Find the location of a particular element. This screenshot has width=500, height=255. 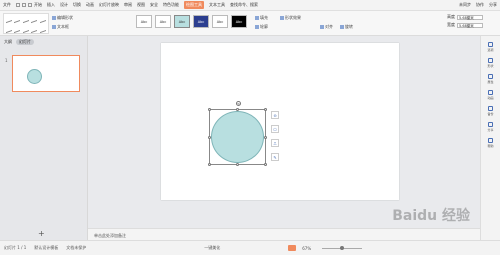

sidebar-shape: 形状 is located at coordinates (490, 63).